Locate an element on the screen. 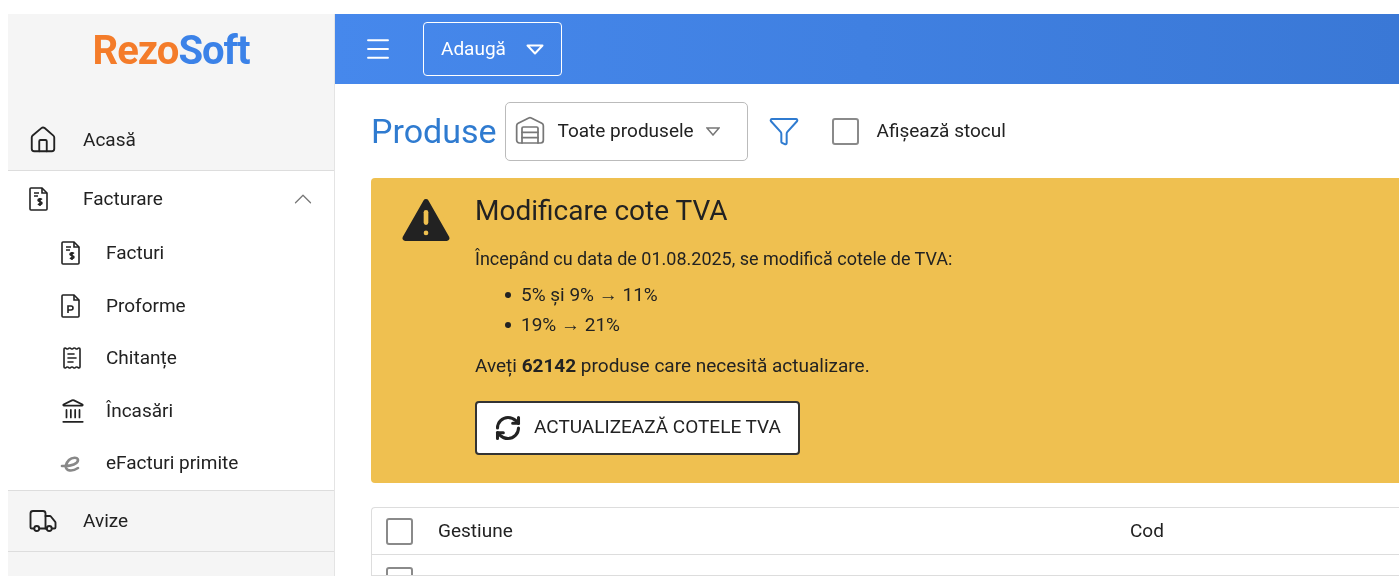 The image size is (1399, 576). refresh-icon is located at coordinates (508, 427).